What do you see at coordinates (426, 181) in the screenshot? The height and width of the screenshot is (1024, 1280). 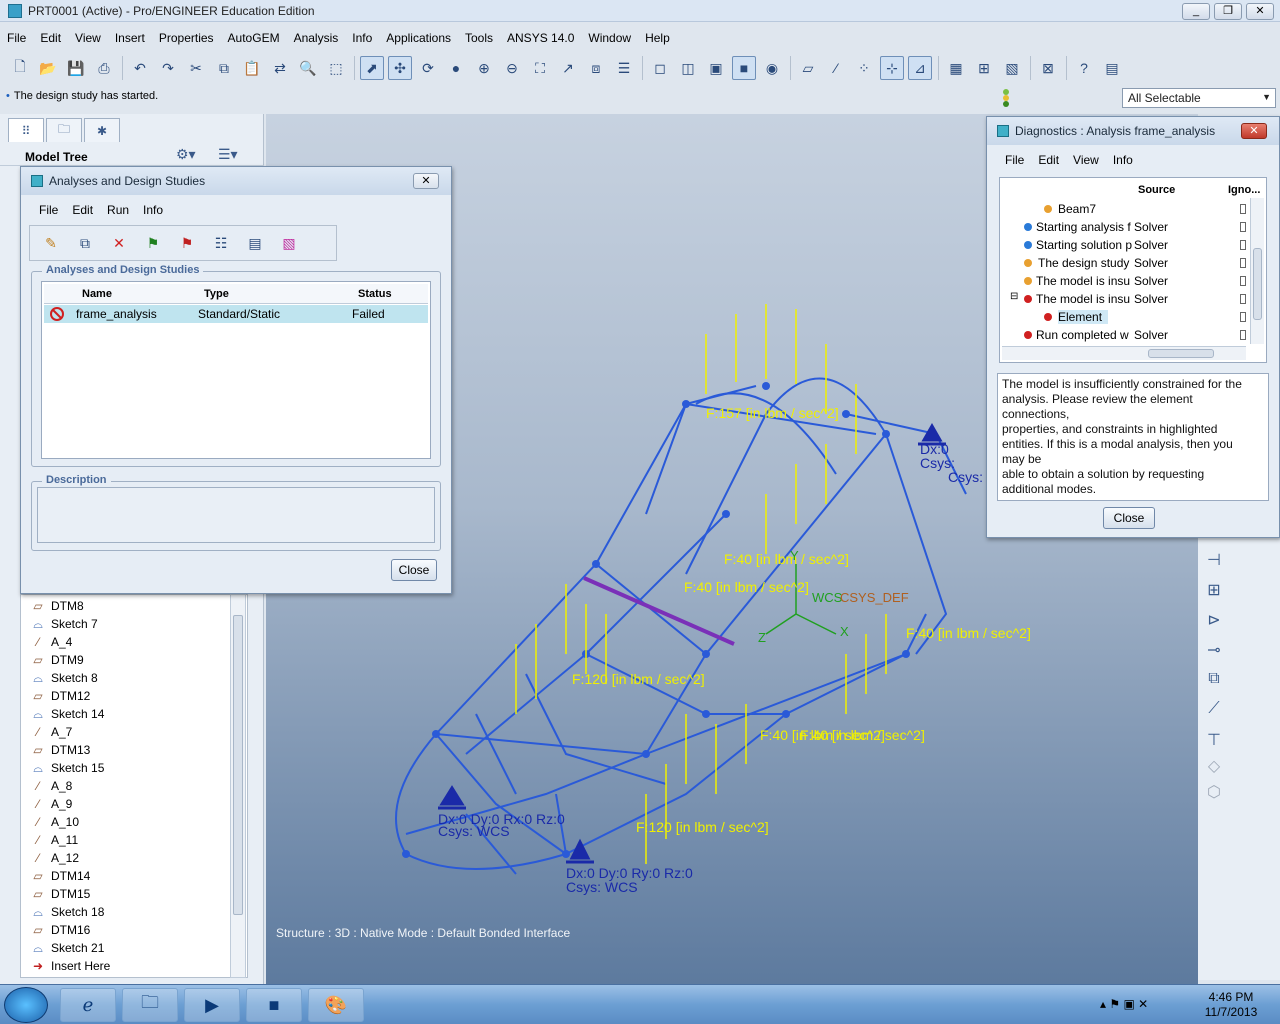 I see `close-icon: ✕` at bounding box center [426, 181].